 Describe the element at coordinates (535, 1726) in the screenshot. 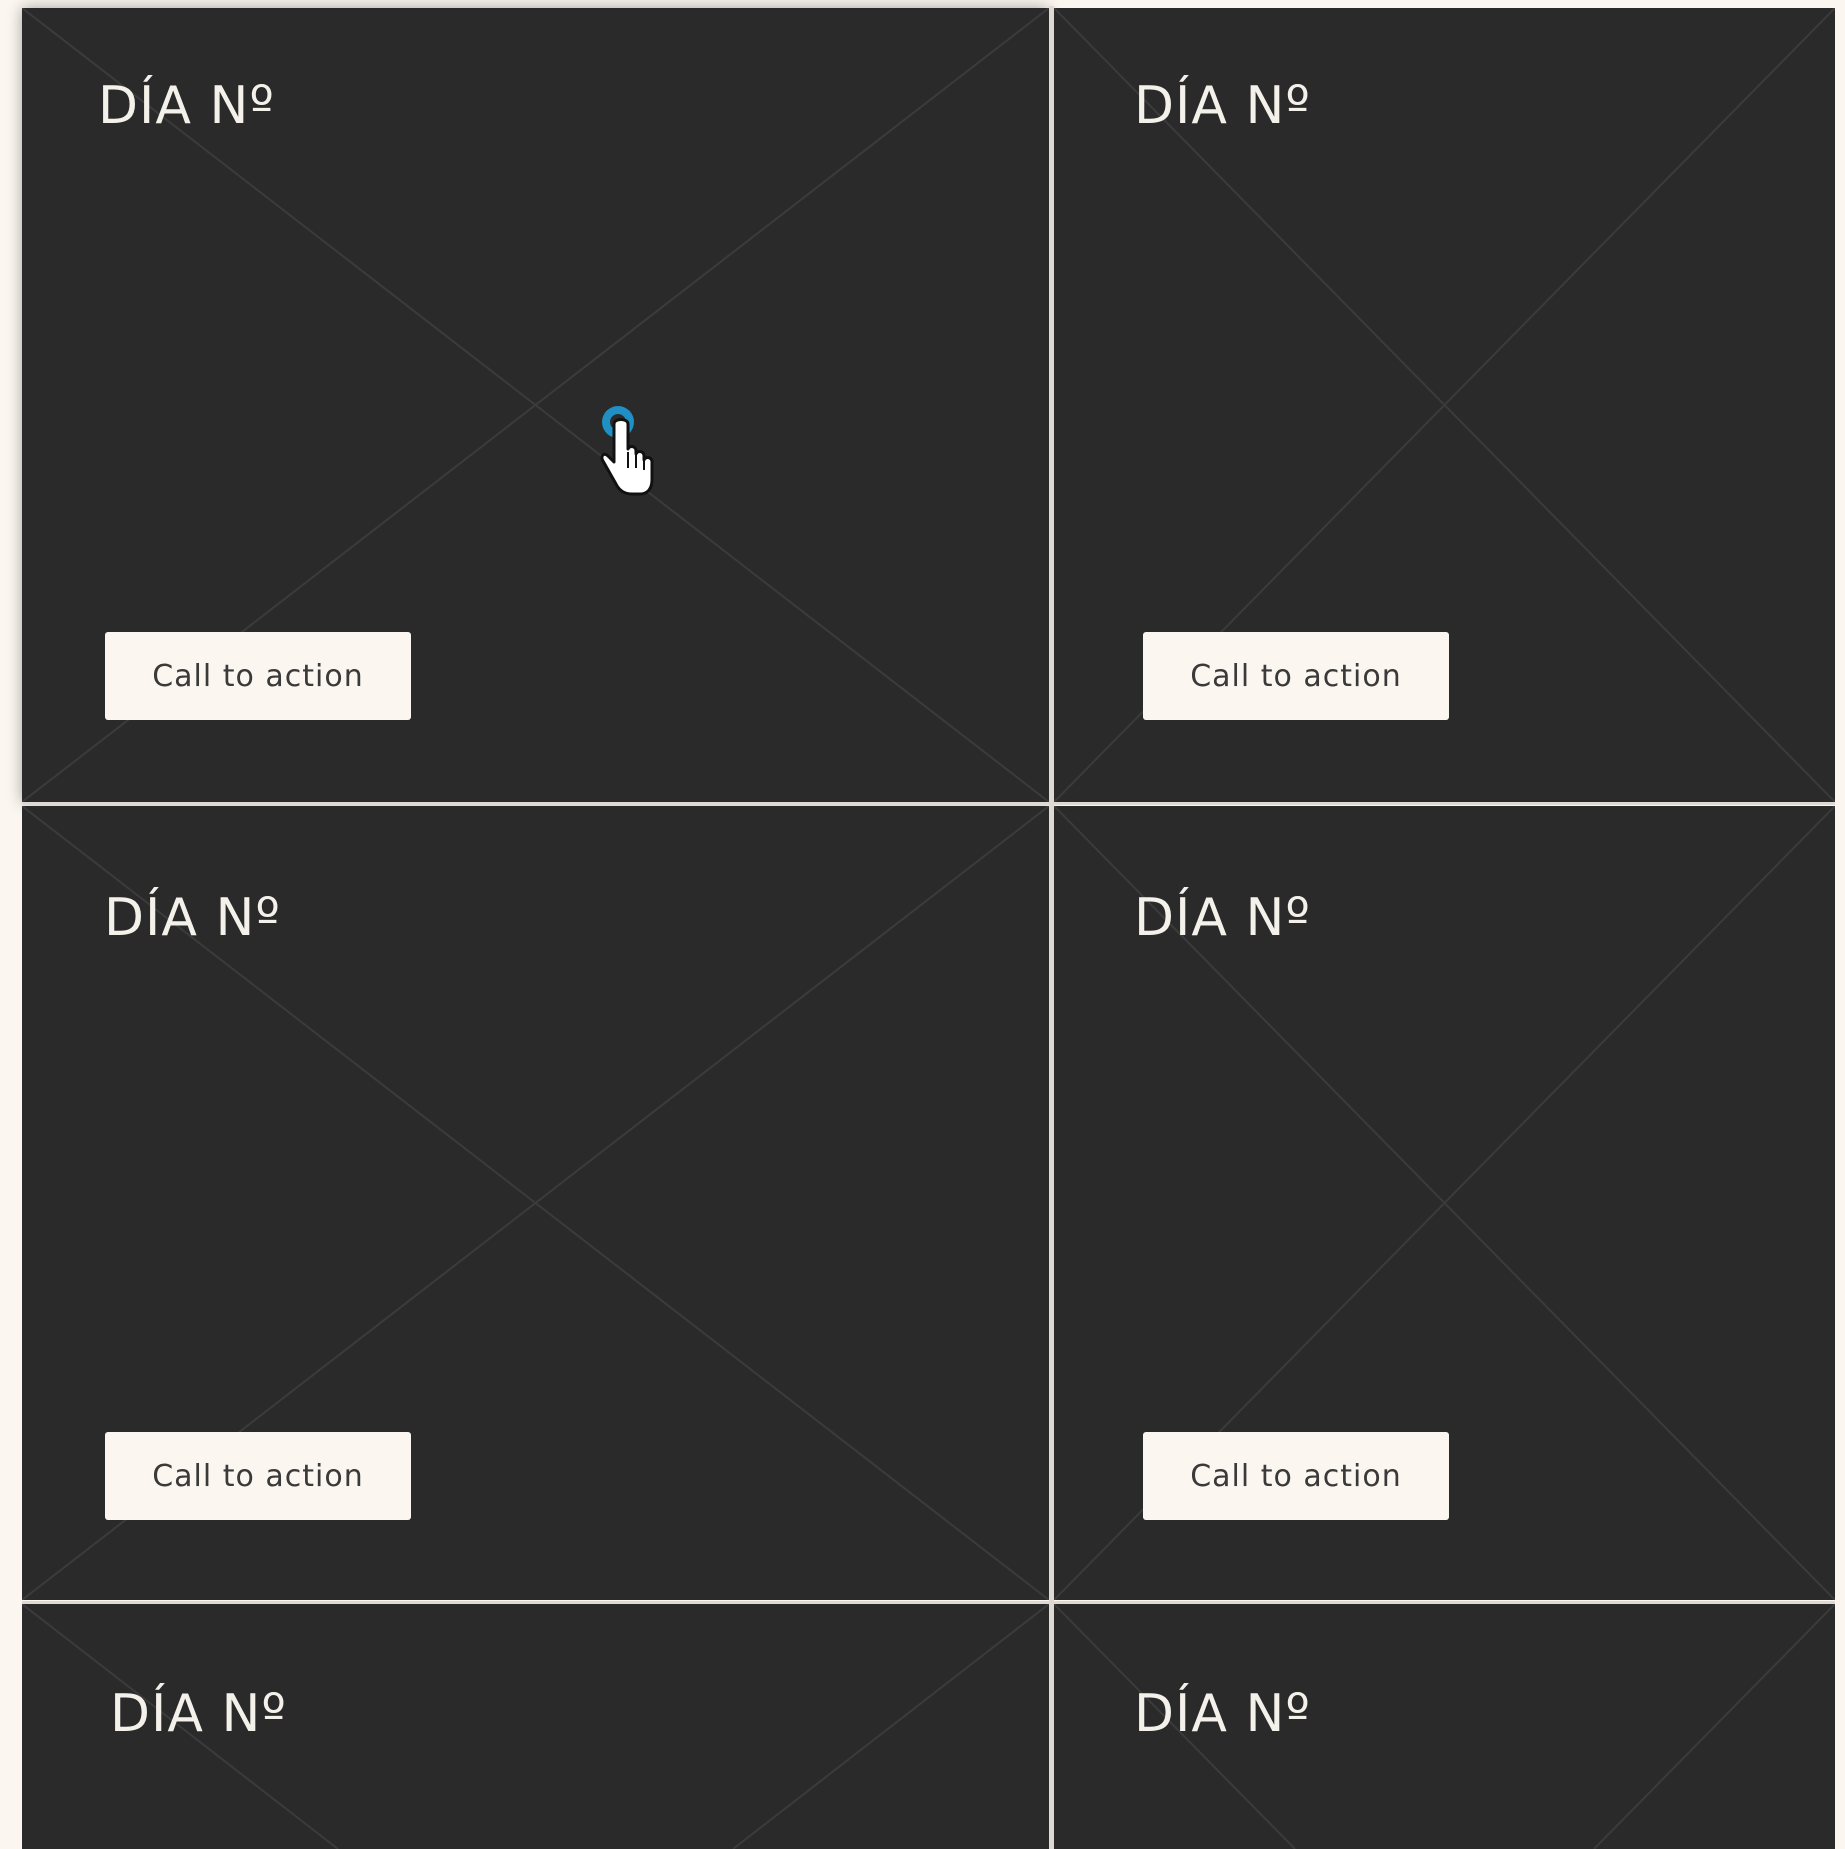

I see `day-card-5: DÍA Nº` at that location.